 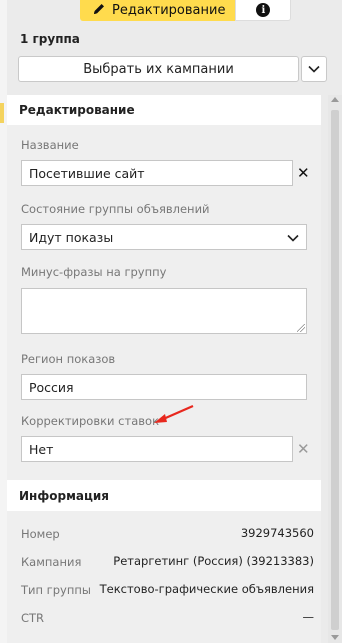 I want to click on scroll-up-icon, so click(x=335, y=99).